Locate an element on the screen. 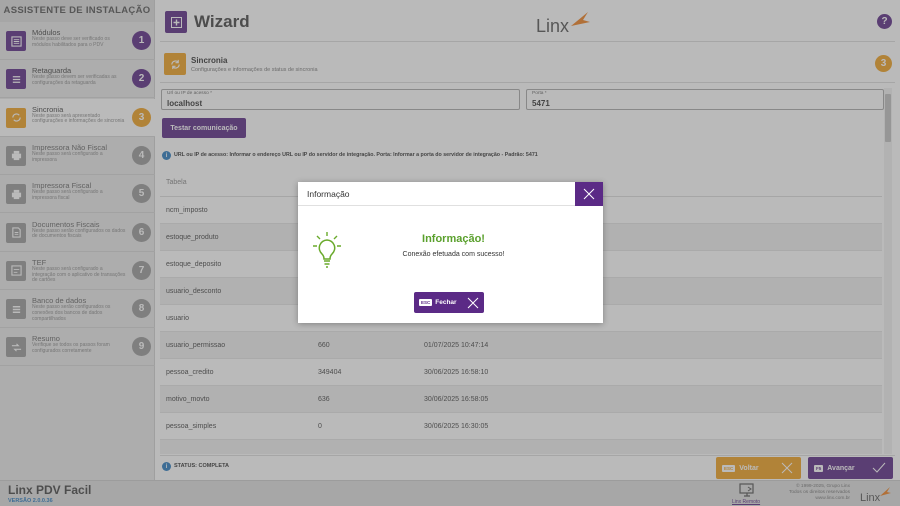 This screenshot has width=900, height=506. close-dialog-button: ESC Fechar is located at coordinates (449, 302).